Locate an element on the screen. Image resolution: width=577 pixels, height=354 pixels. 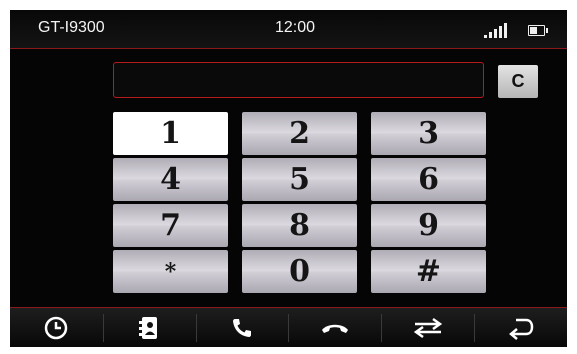
hang-up-button is located at coordinates (334, 327).